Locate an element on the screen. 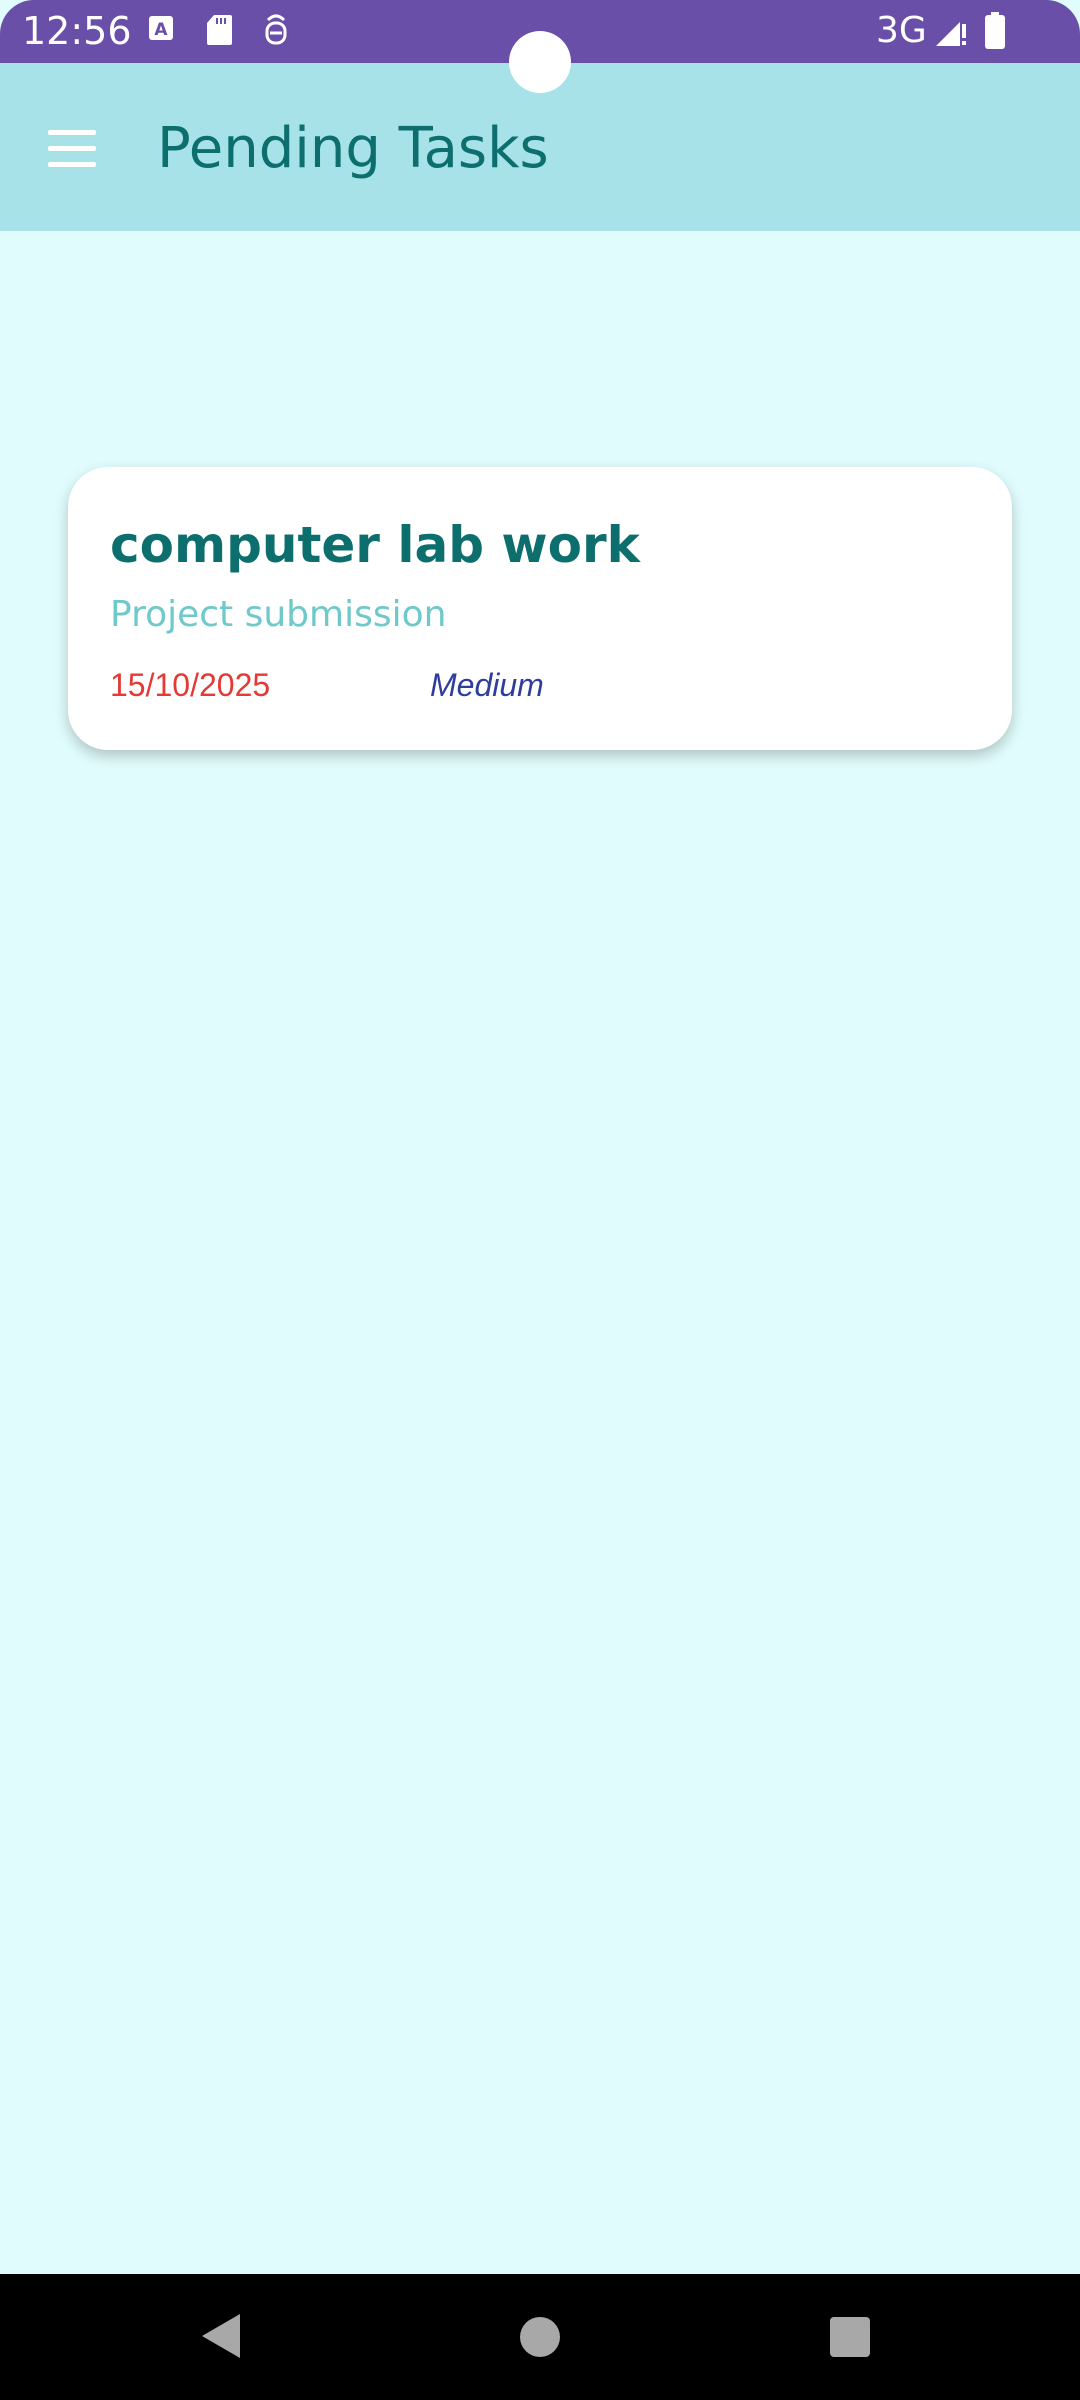 This screenshot has height=2400, width=1080. svg-text: A is located at coordinates (161, 30).